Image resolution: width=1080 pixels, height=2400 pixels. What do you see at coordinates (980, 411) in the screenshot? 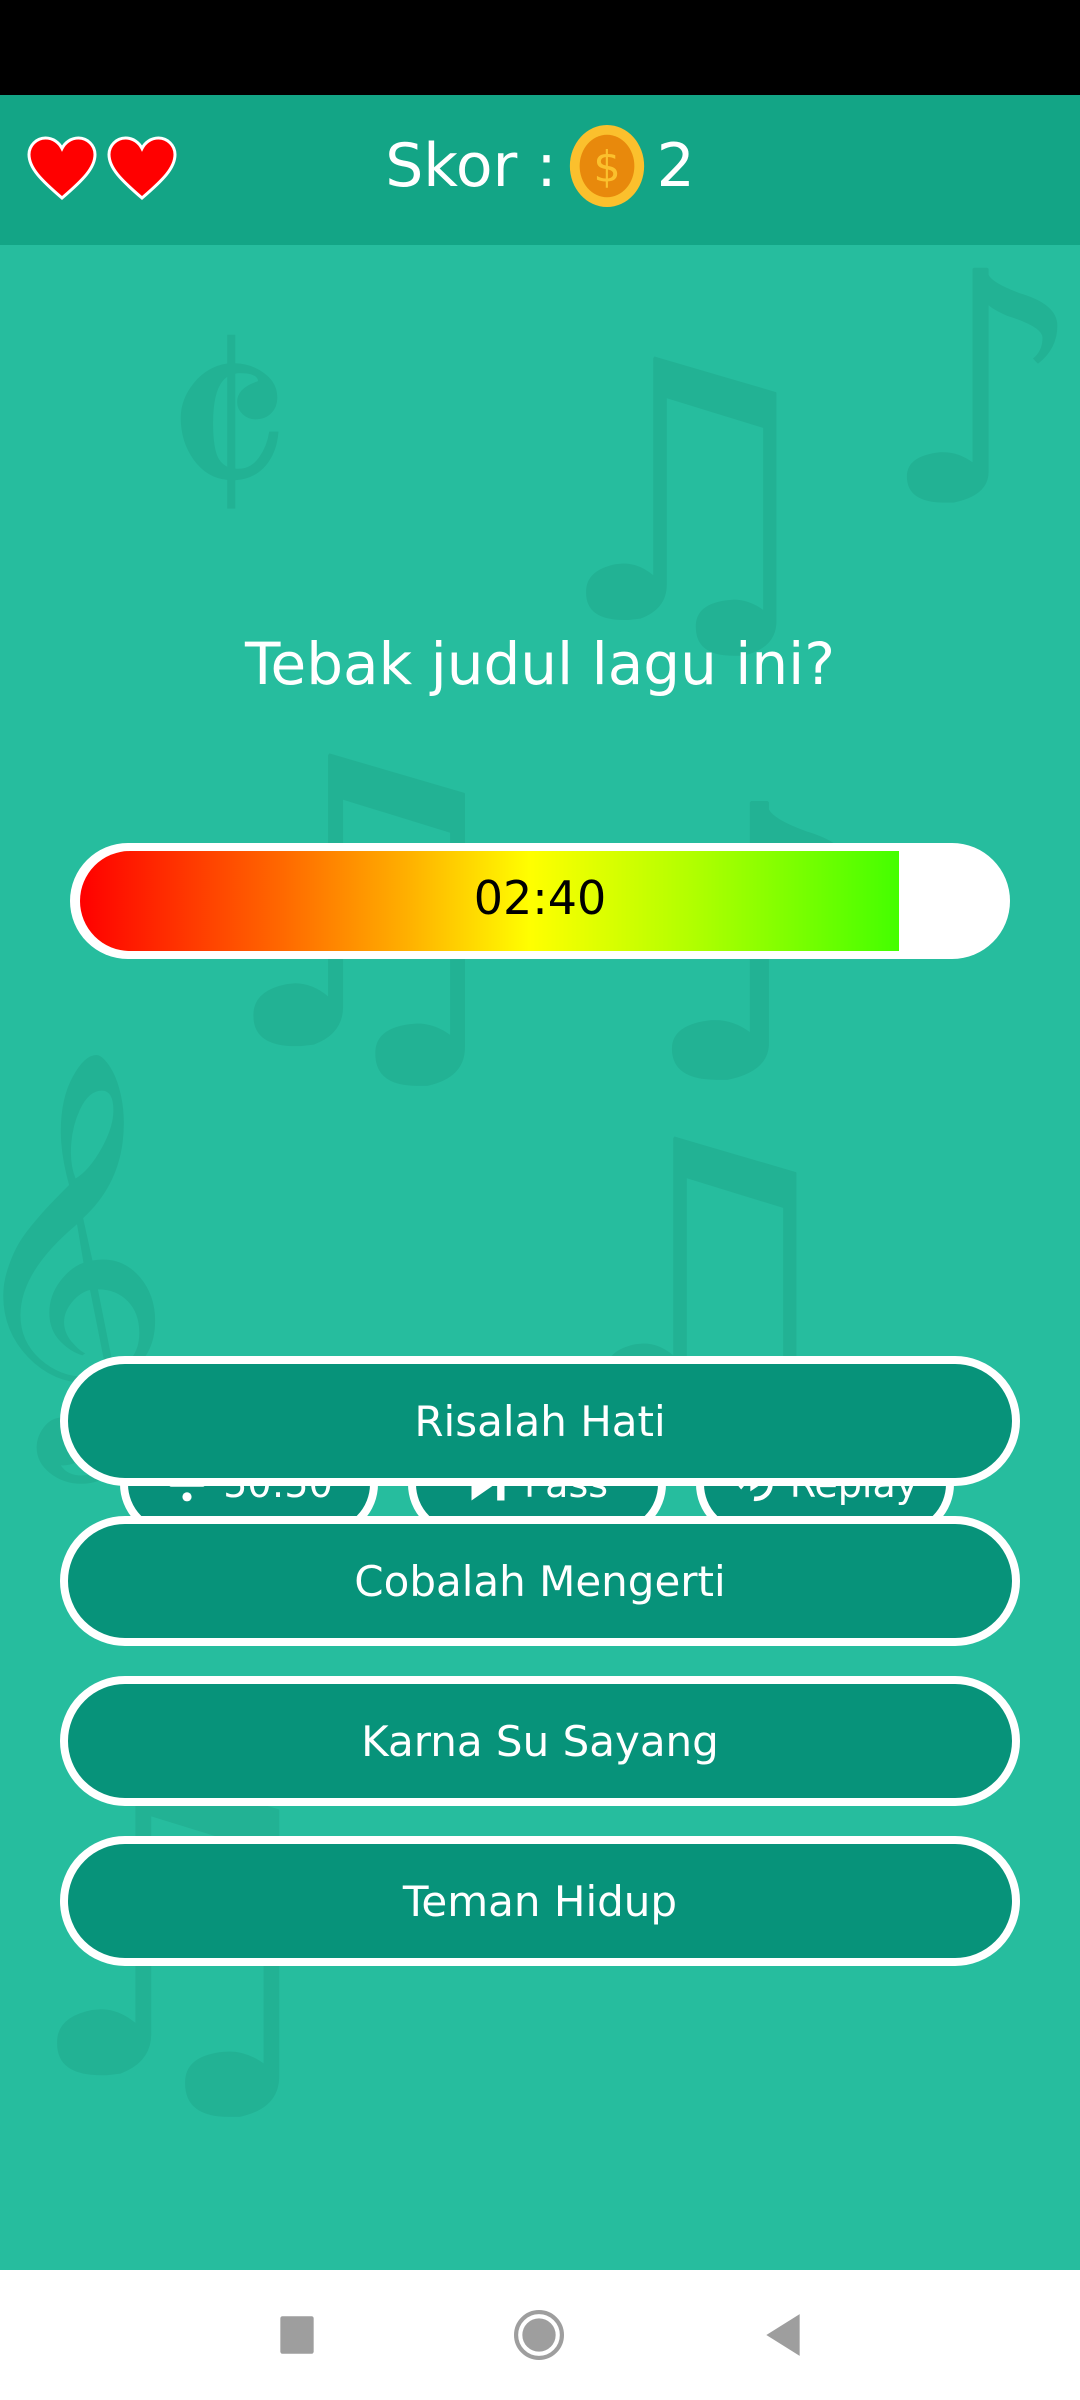
I see `music-note-icon: ♪` at bounding box center [980, 411].